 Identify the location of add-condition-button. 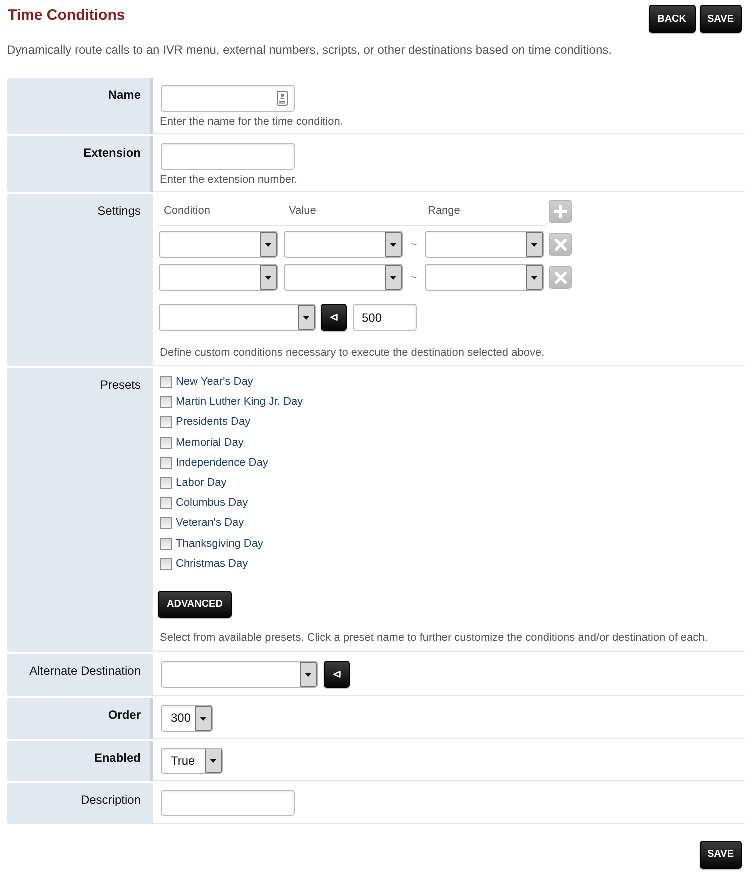
(560, 211).